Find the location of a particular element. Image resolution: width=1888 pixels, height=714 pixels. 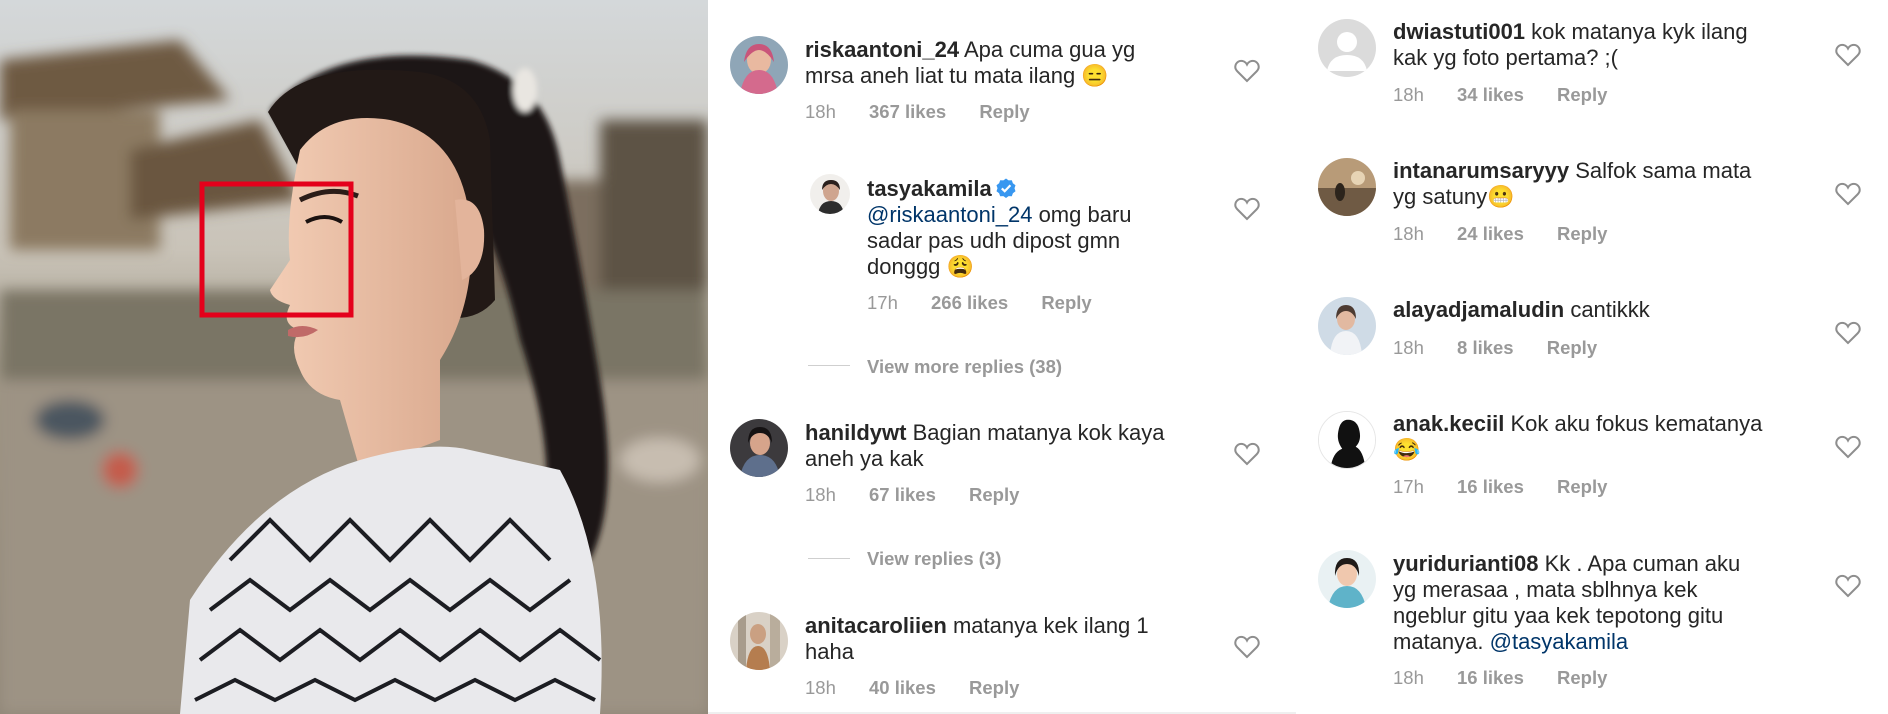

comment-meta: 18h 34 likes Reply is located at coordinates (1500, 95).